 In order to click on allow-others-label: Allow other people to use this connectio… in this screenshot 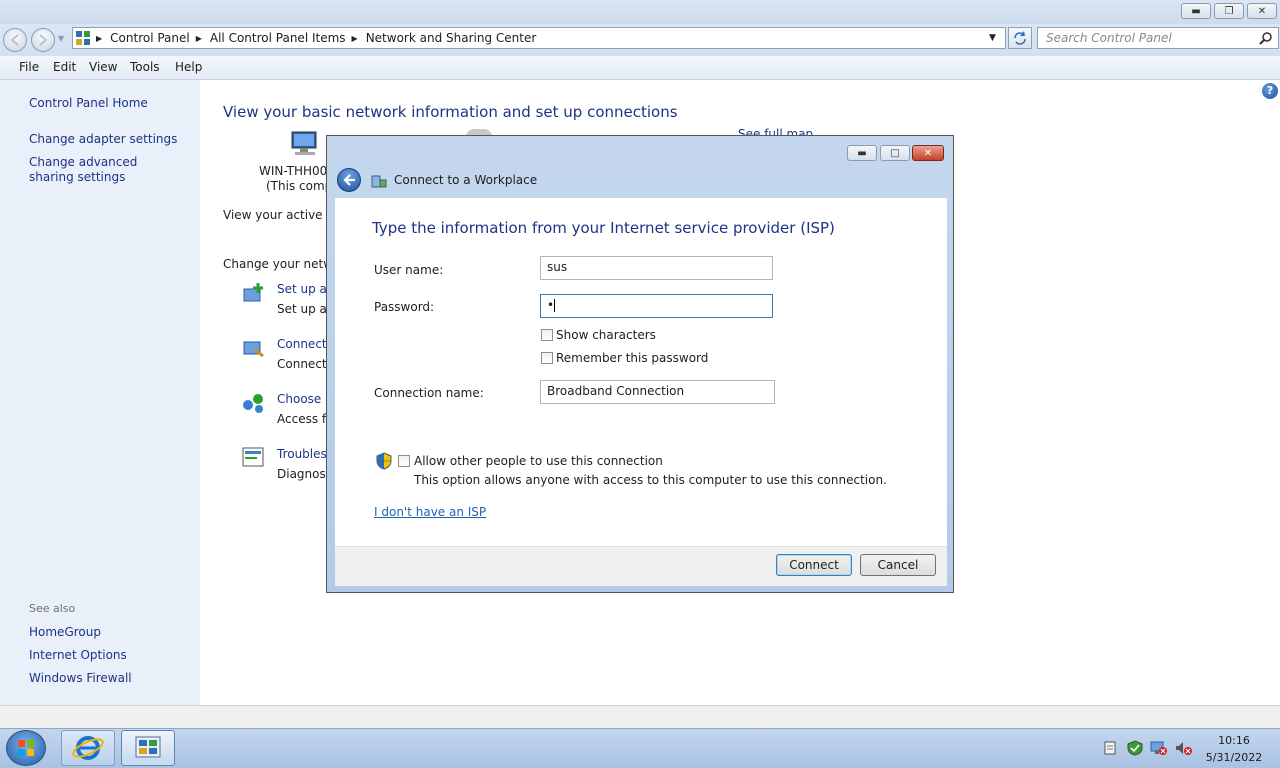, I will do `click(538, 461)`.